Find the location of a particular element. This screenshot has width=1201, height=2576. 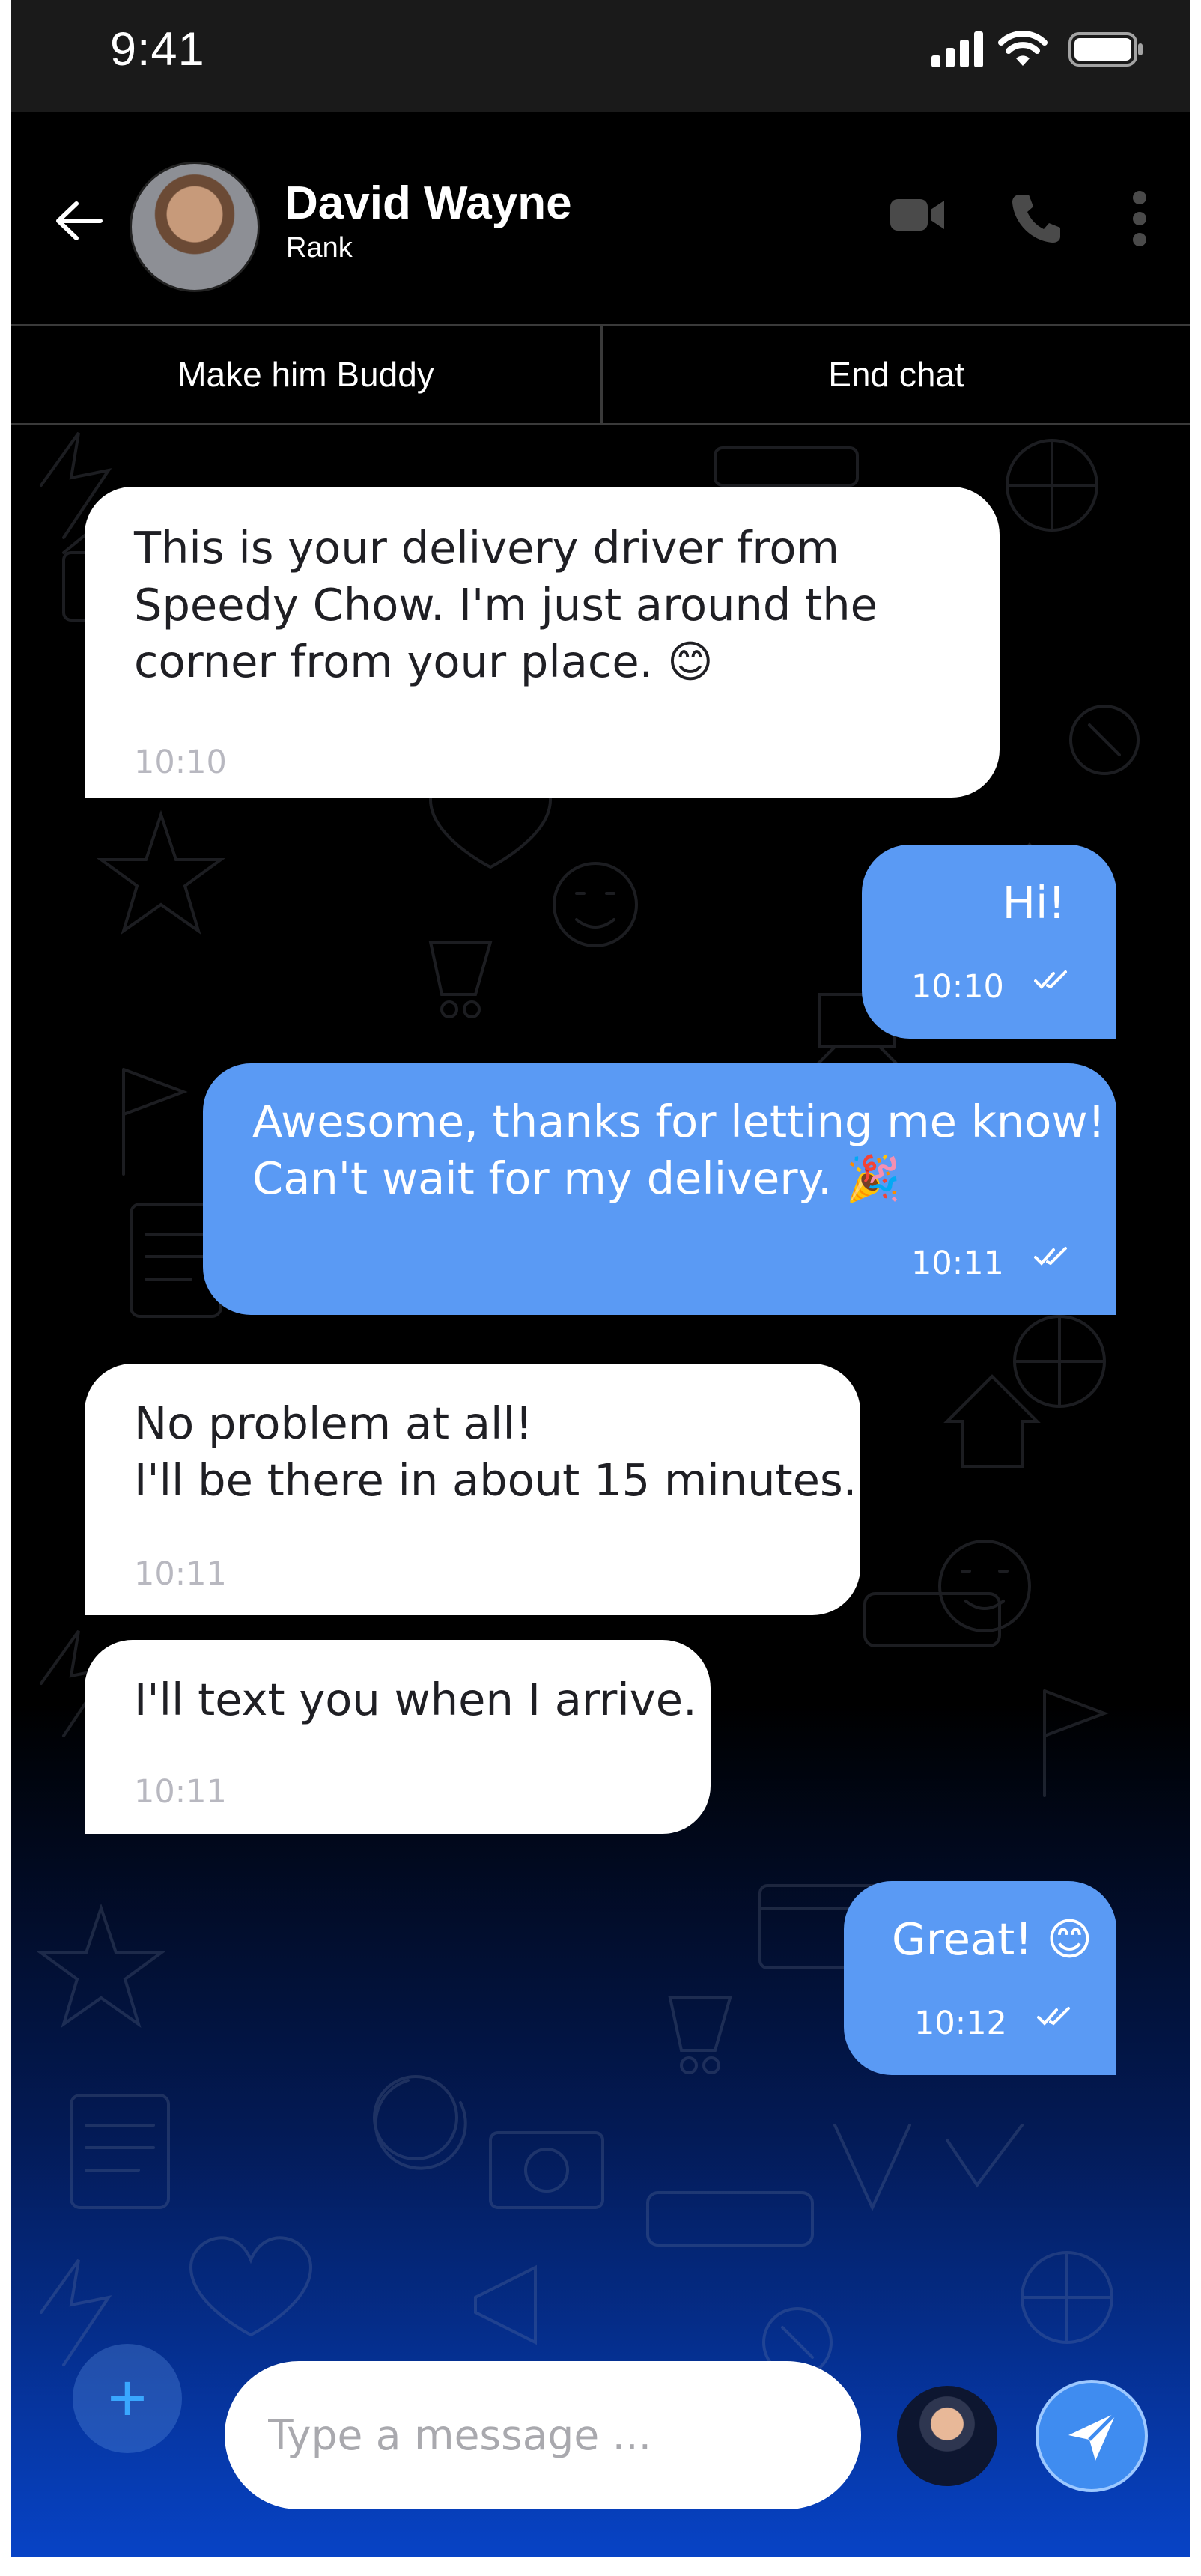

status-bar: 9:41 is located at coordinates (600, 56).